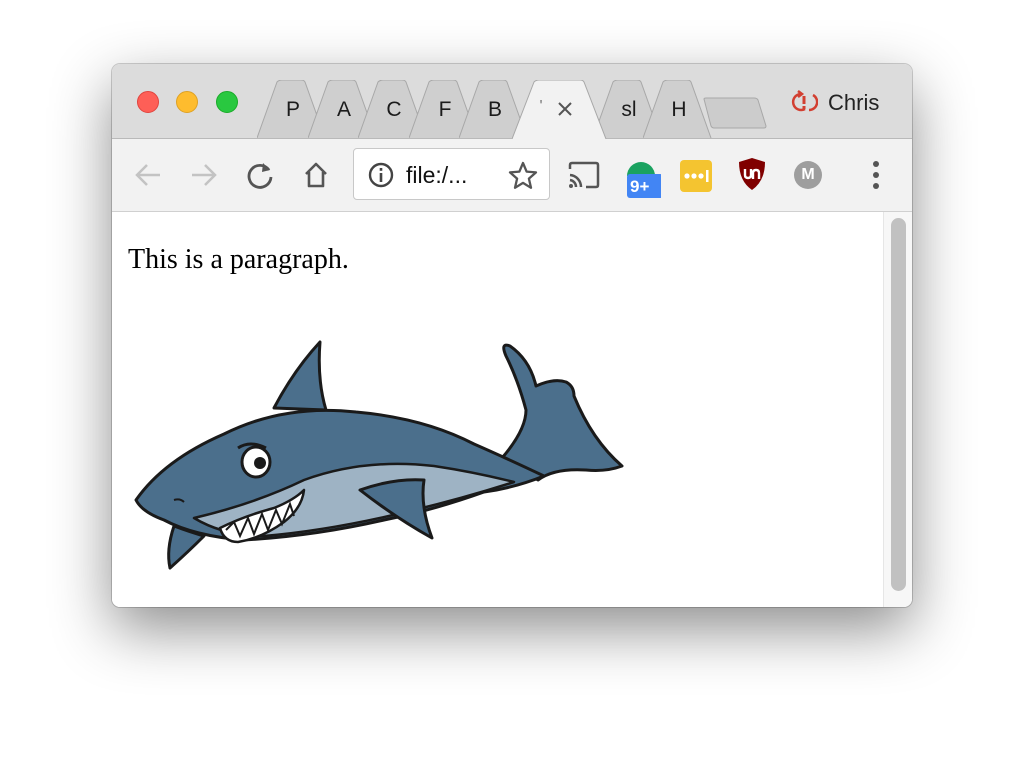  I want to click on forward-icon, so click(204, 175).